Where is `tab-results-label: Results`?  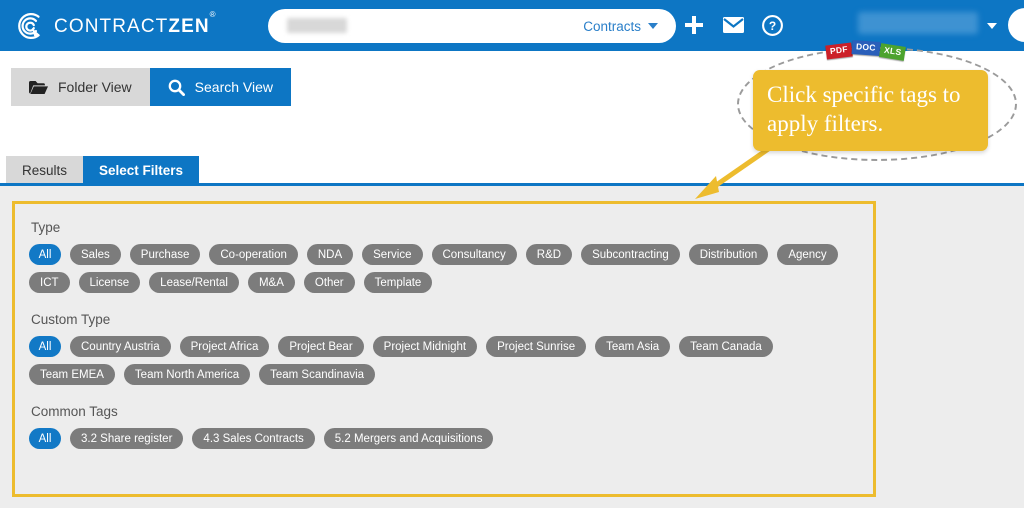
tab-results-label: Results is located at coordinates (45, 170).